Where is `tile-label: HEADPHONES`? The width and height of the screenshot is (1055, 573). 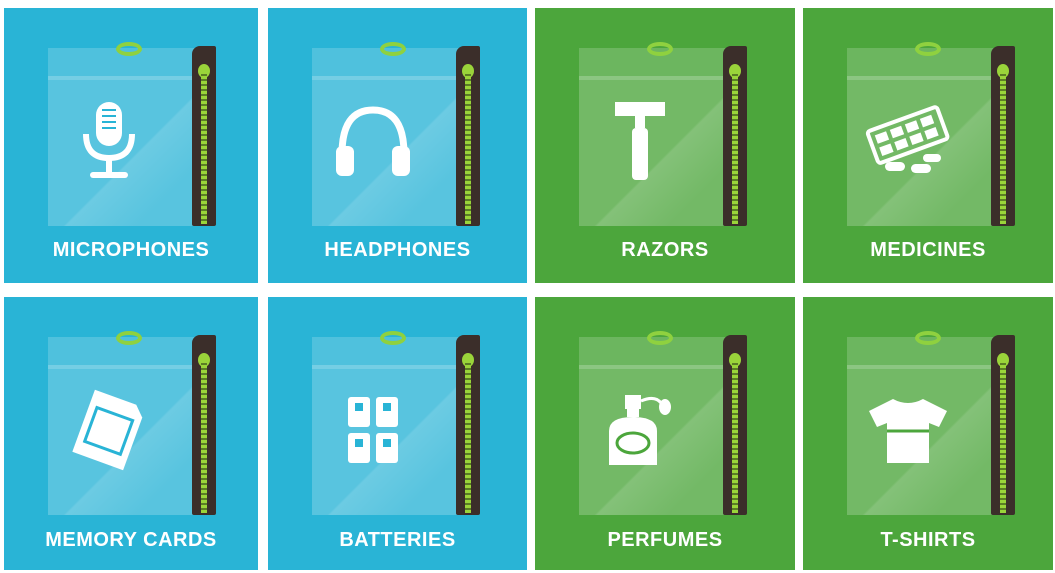
tile-label: HEADPHONES is located at coordinates (397, 250).